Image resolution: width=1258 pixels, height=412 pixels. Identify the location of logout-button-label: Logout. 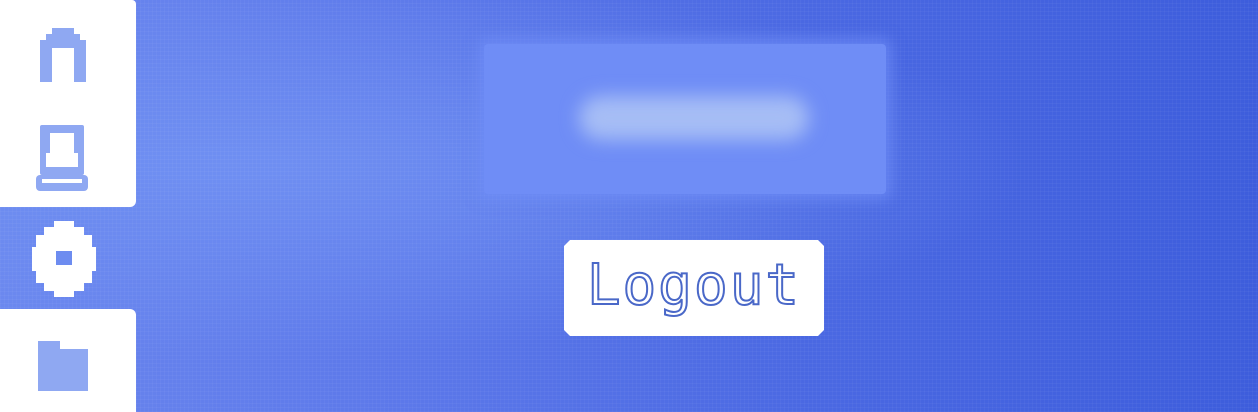
(694, 285).